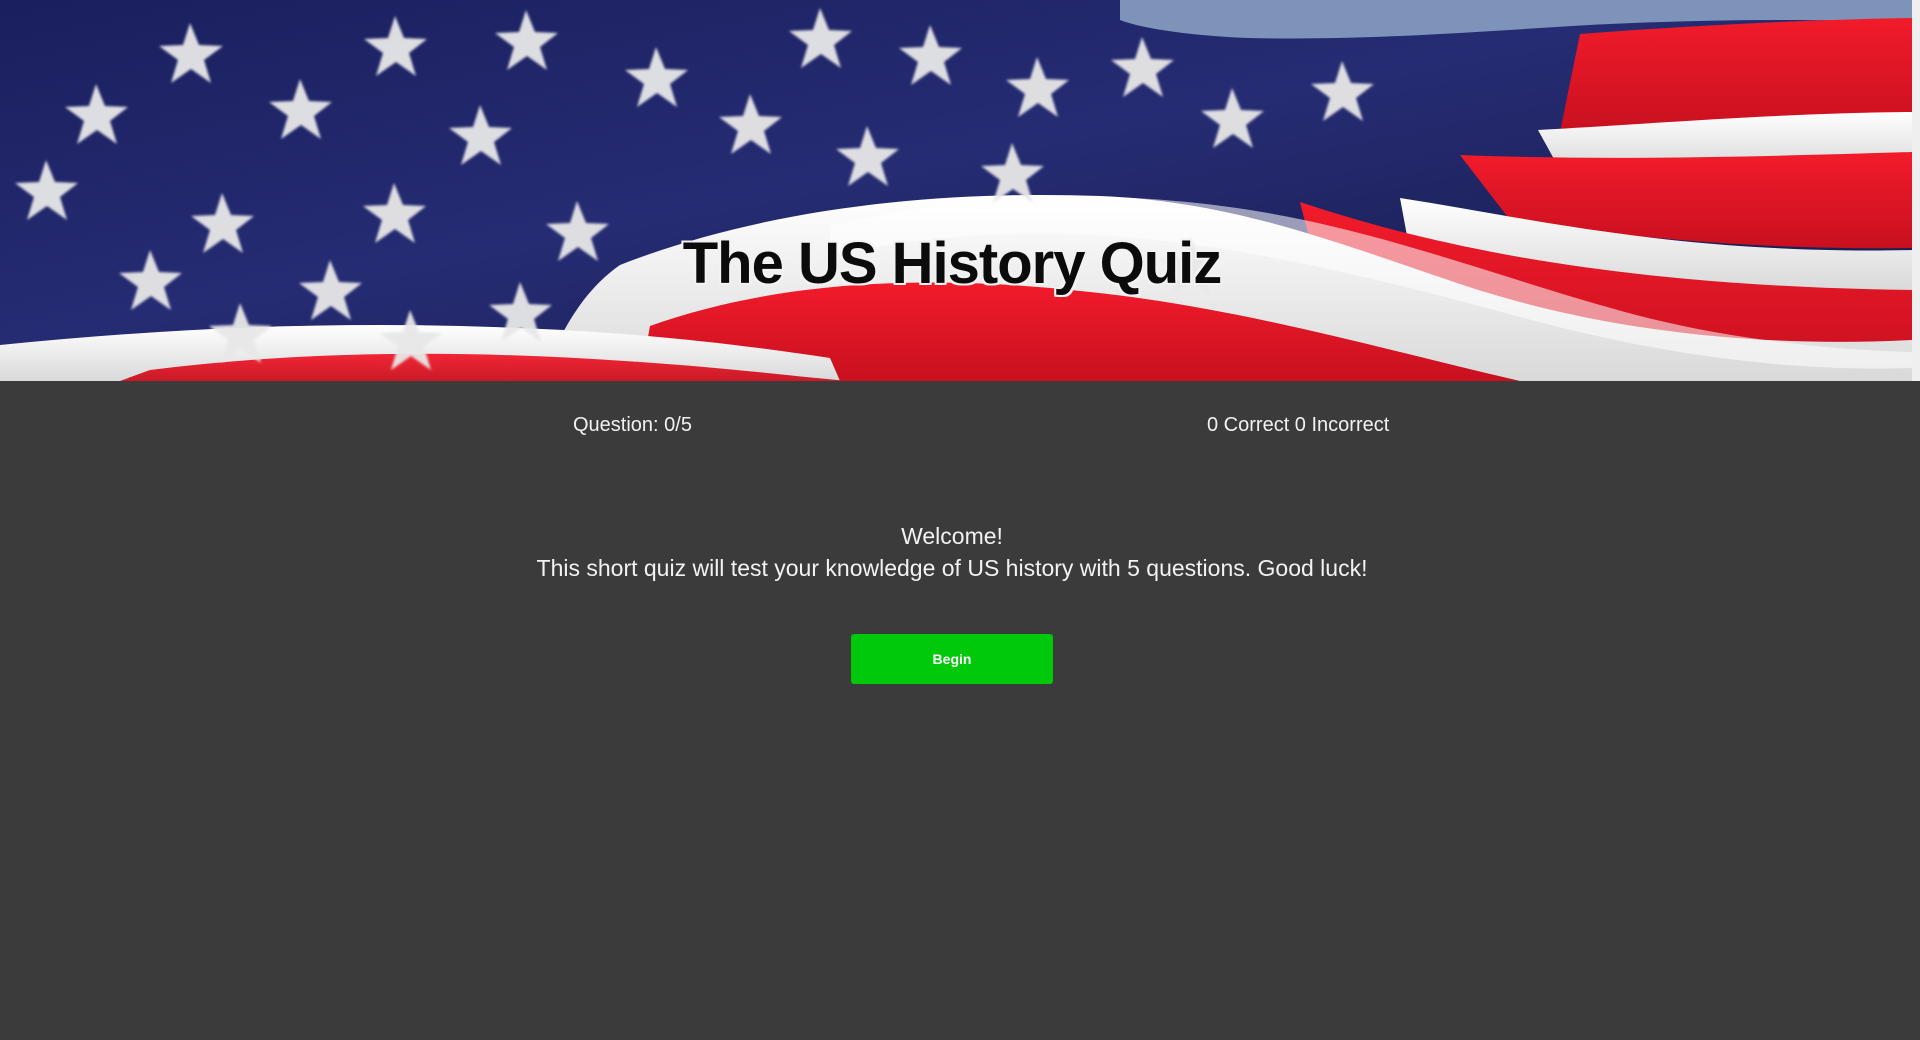  Describe the element at coordinates (952, 263) in the screenshot. I see `page-title: The US History Quiz` at that location.